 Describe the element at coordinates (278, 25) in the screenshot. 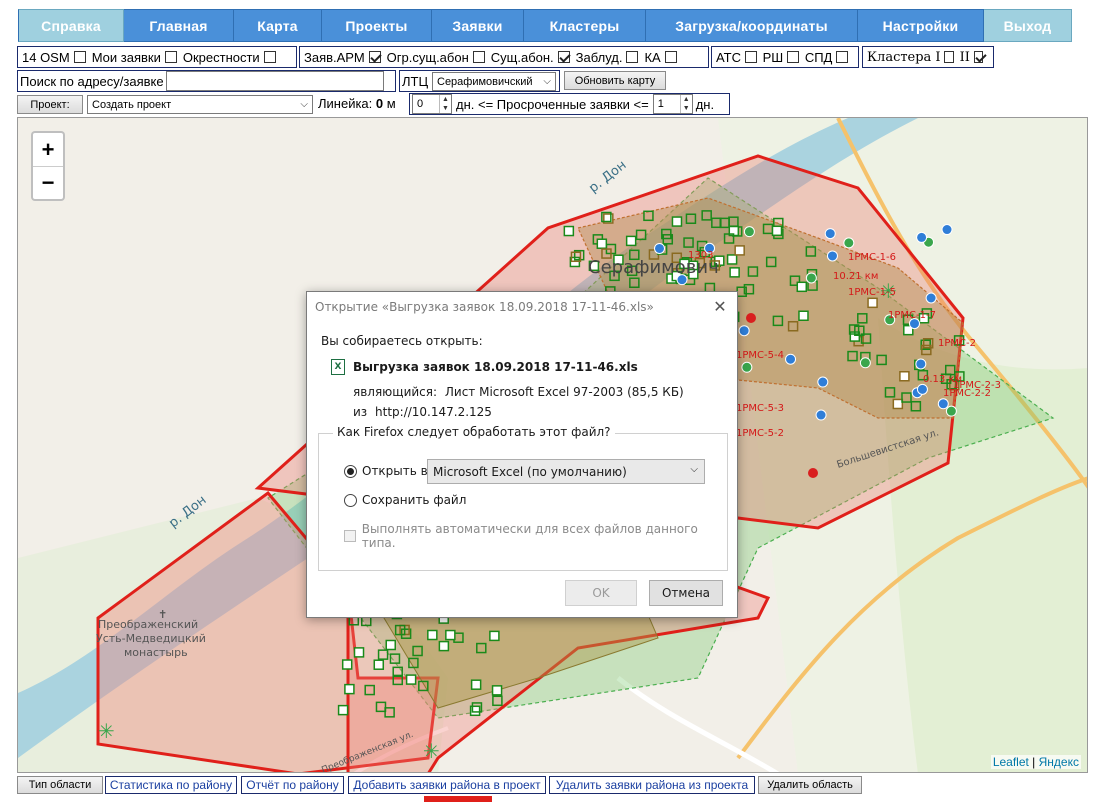

I see `nav-map: Карта` at that location.